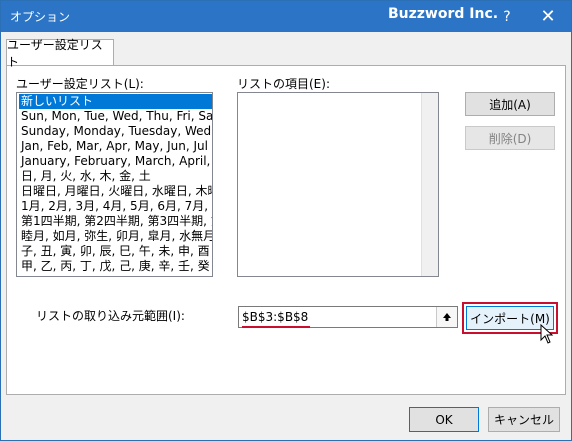 This screenshot has height=441, width=572. Describe the element at coordinates (283, 84) in the screenshot. I see `list-entries-label: リストの項目(E):` at that location.